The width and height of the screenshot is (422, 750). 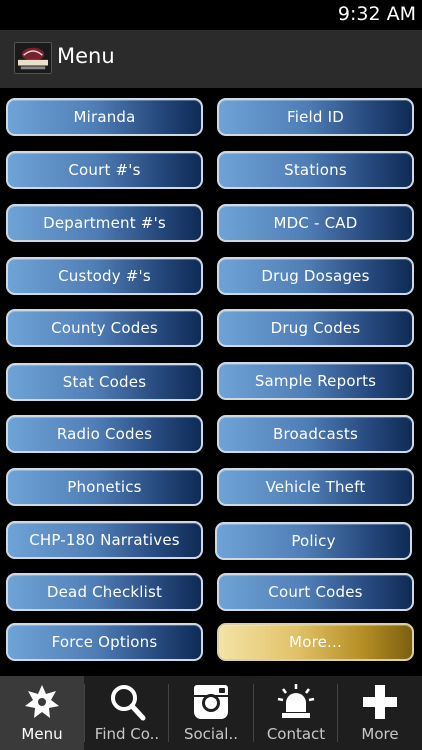 I want to click on status-bar: 9:32 AM, so click(x=211, y=15).